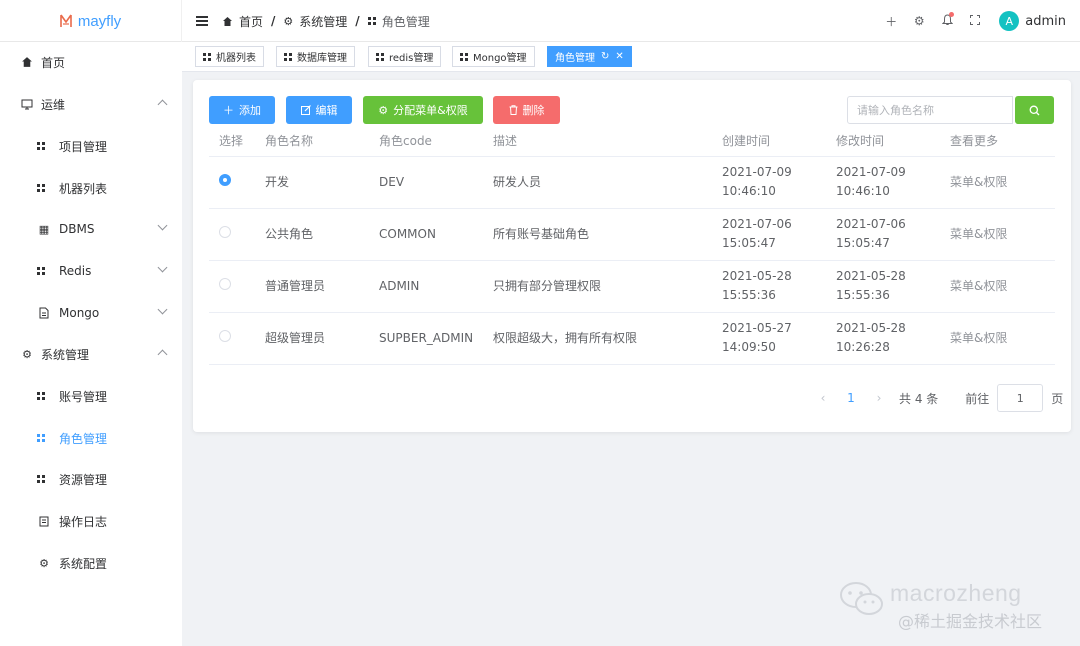 This screenshot has width=1080, height=646. I want to click on column-header-name: 角色名称, so click(312, 141).